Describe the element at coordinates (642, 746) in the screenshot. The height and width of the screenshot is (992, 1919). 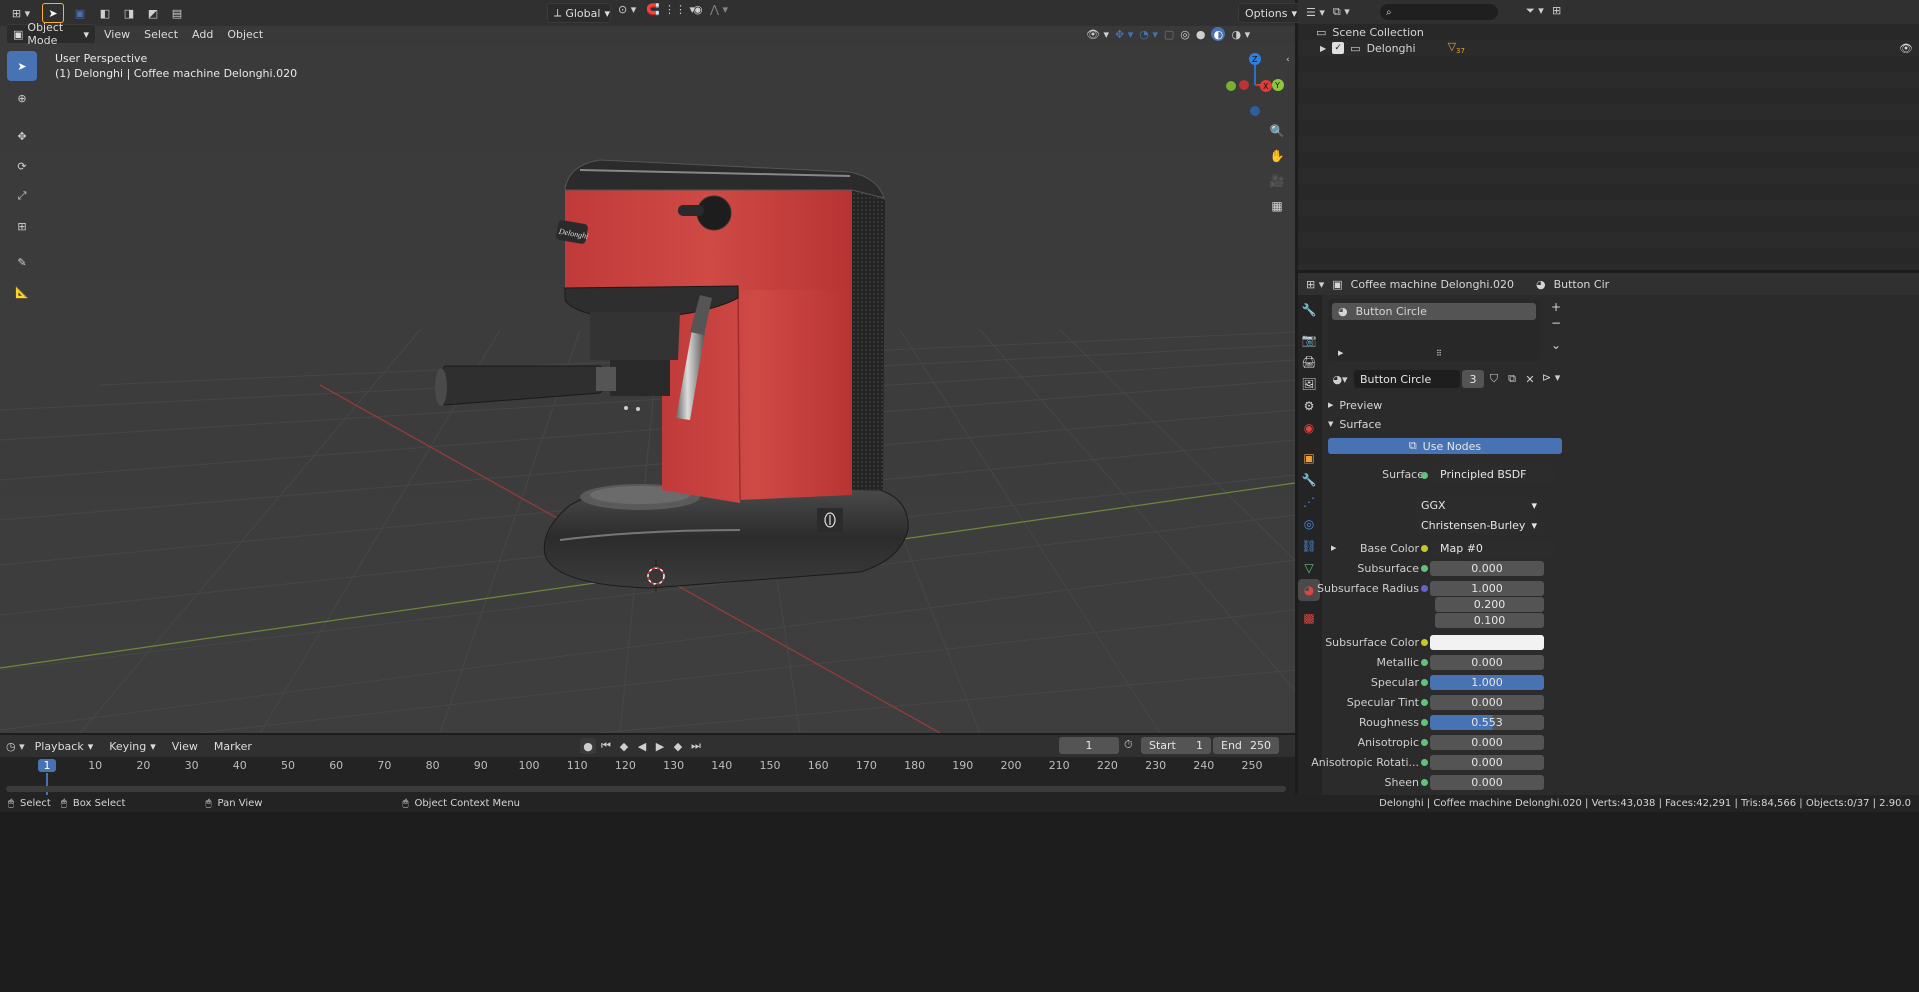
I see `play-reverse-icon: ◀` at that location.